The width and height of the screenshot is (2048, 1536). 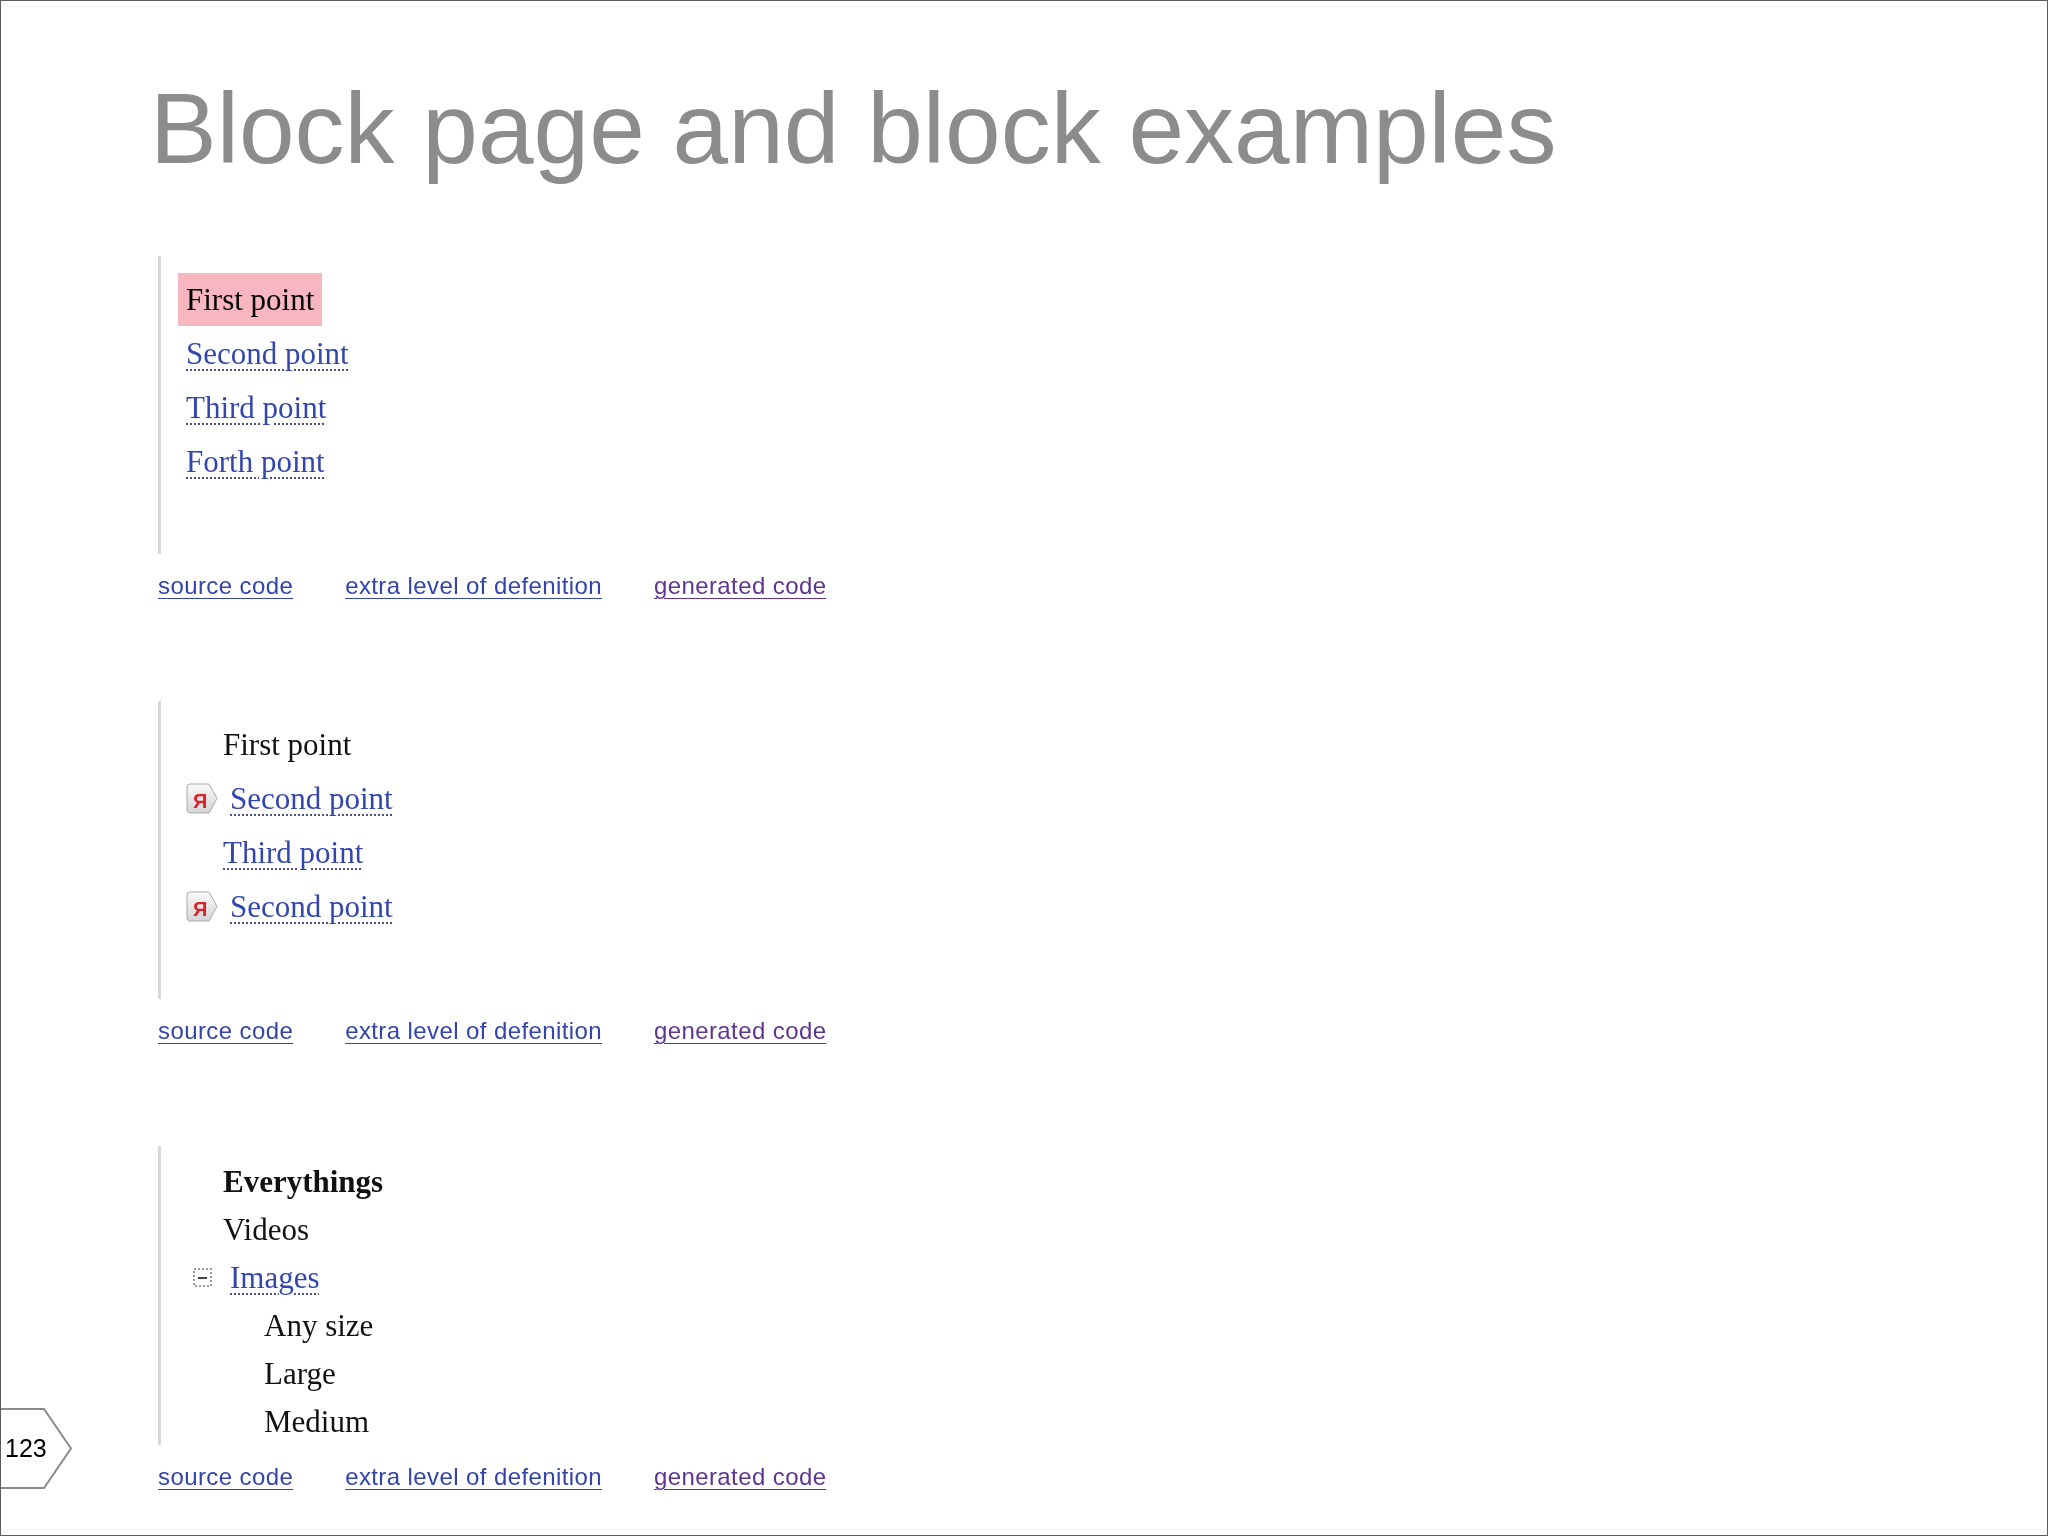 I want to click on slide-title: Block page and block examples, so click(x=853, y=128).